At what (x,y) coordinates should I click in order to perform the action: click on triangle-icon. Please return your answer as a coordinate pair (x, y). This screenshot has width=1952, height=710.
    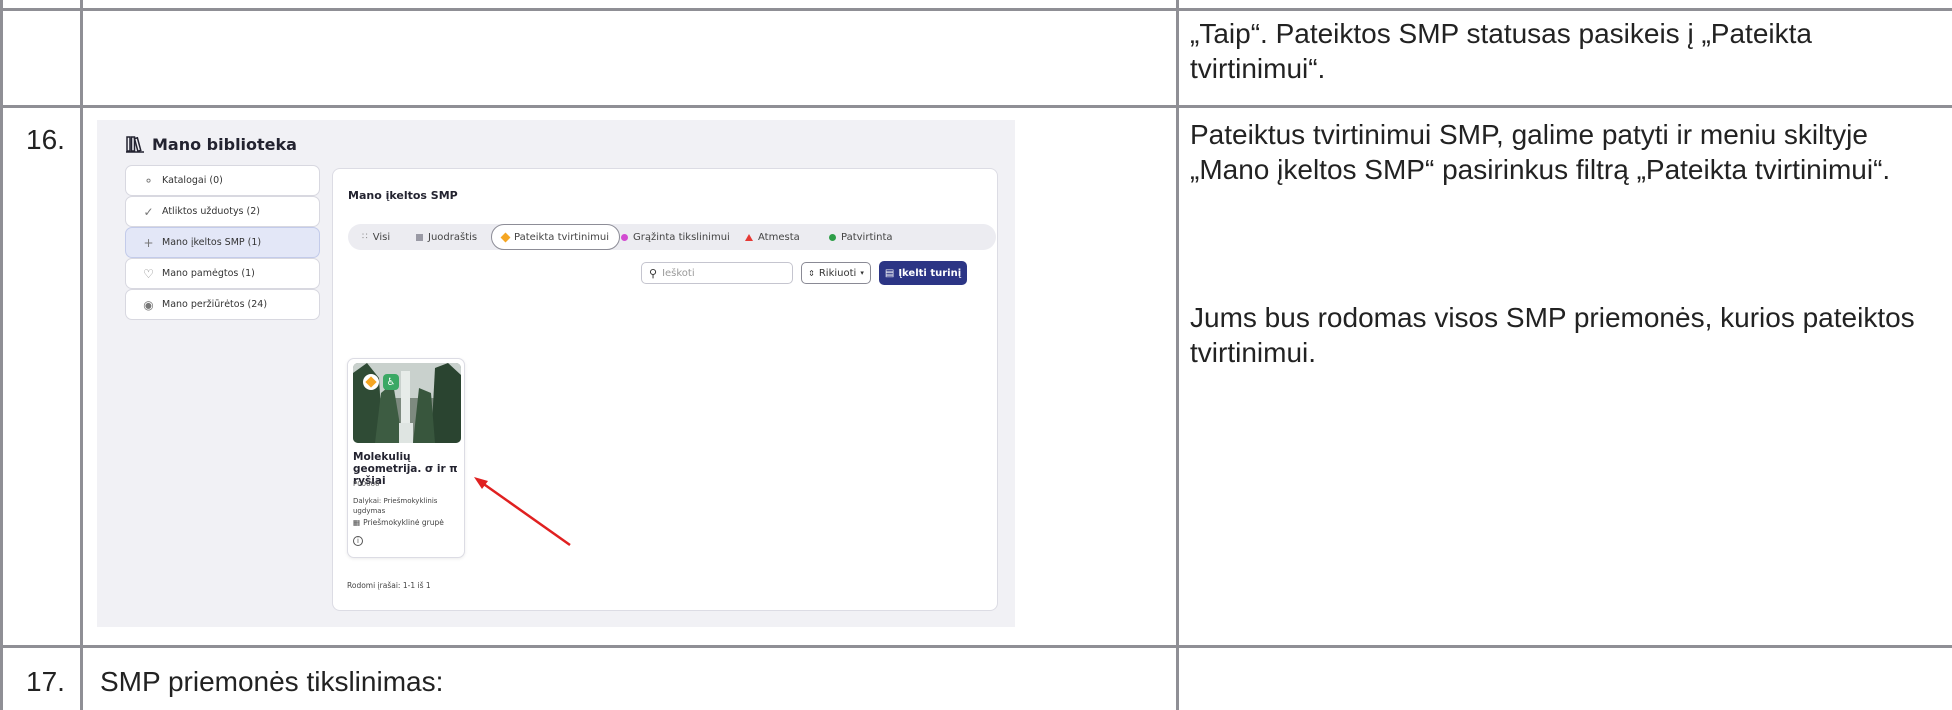
    Looking at the image, I should click on (749, 237).